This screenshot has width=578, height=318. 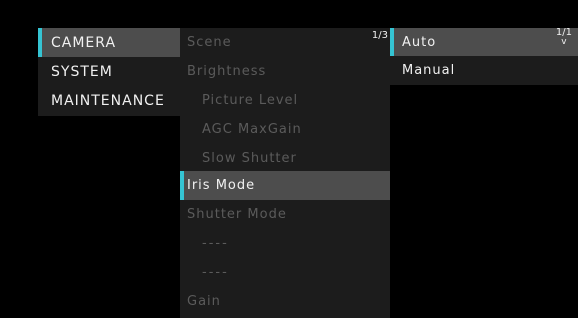 What do you see at coordinates (204, 301) in the screenshot?
I see `submenu-item-label: Gain` at bounding box center [204, 301].